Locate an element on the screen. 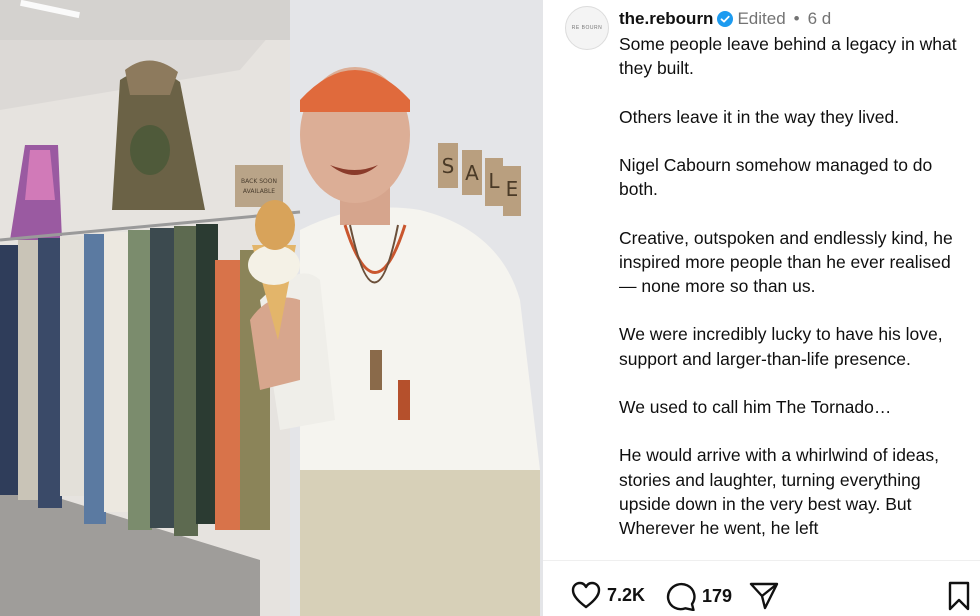 The width and height of the screenshot is (980, 616). post-meta: the.rebourn Edited • 6 d is located at coordinates (799, 19).